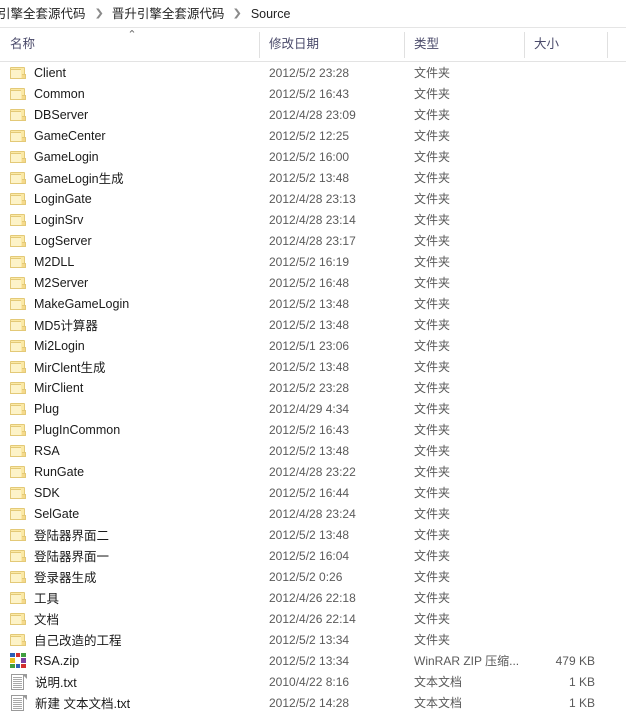  Describe the element at coordinates (129, 450) in the screenshot. I see `file-name-cell: RSA` at that location.